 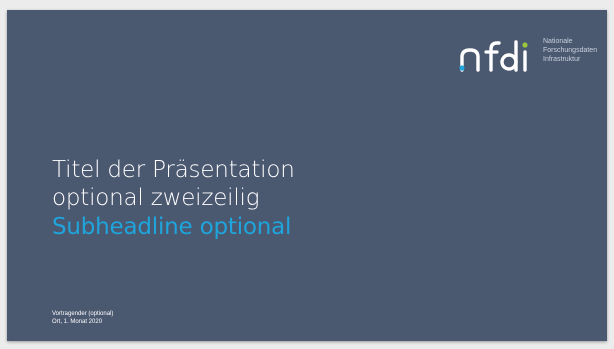 I want to click on presenter-name: Vortragender (optional), so click(x=83, y=314).